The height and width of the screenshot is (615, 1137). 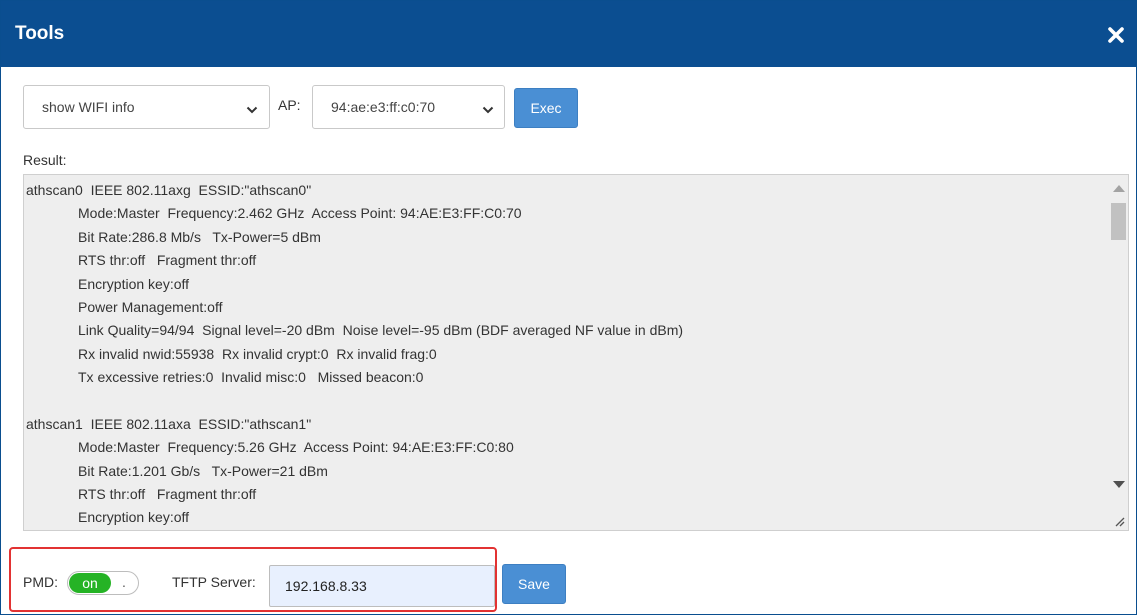 I want to click on close-button, so click(x=1116, y=35).